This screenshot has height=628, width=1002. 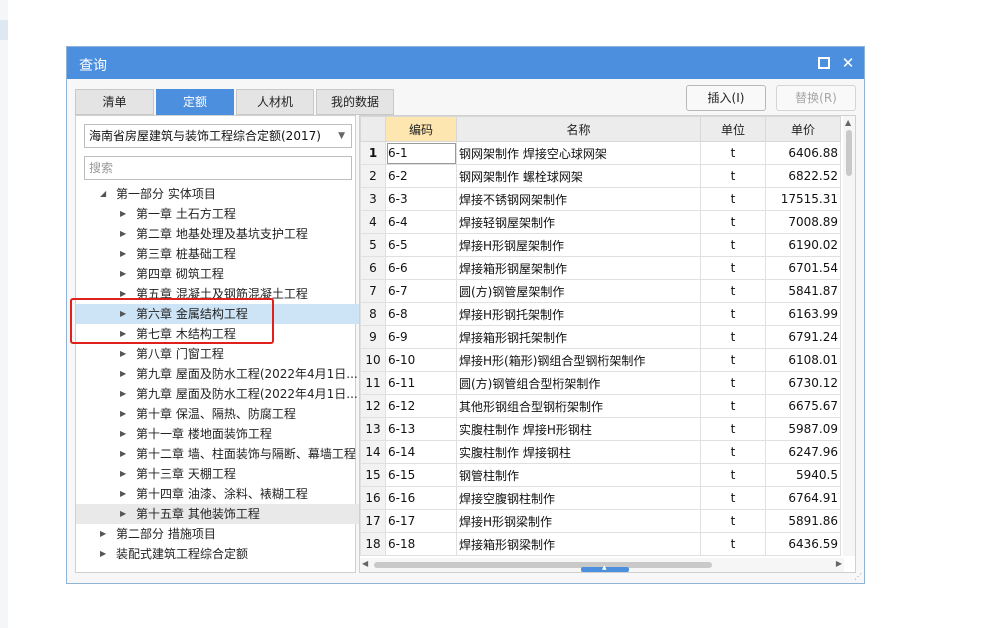 What do you see at coordinates (858, 576) in the screenshot?
I see `resize-grip-icon: ⋰` at bounding box center [858, 576].